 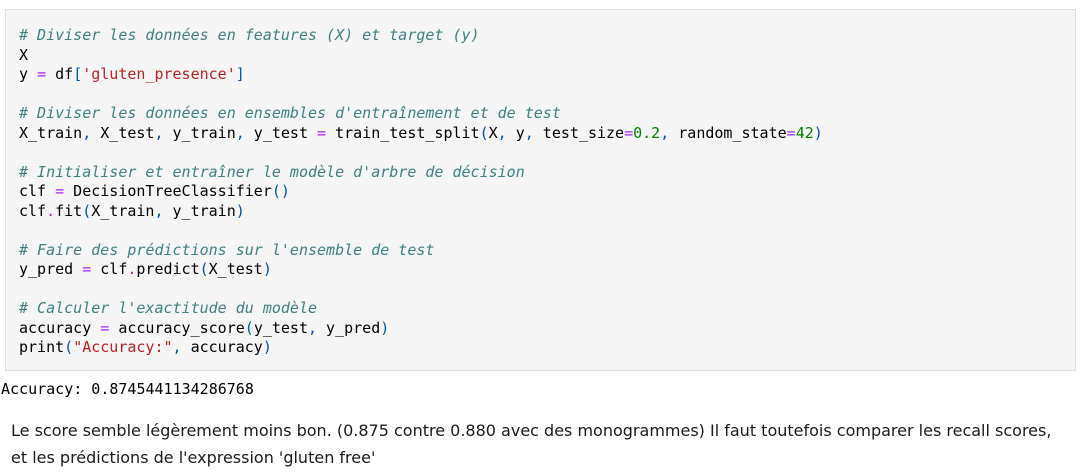 I want to click on code-token: 42, so click(x=804, y=132).